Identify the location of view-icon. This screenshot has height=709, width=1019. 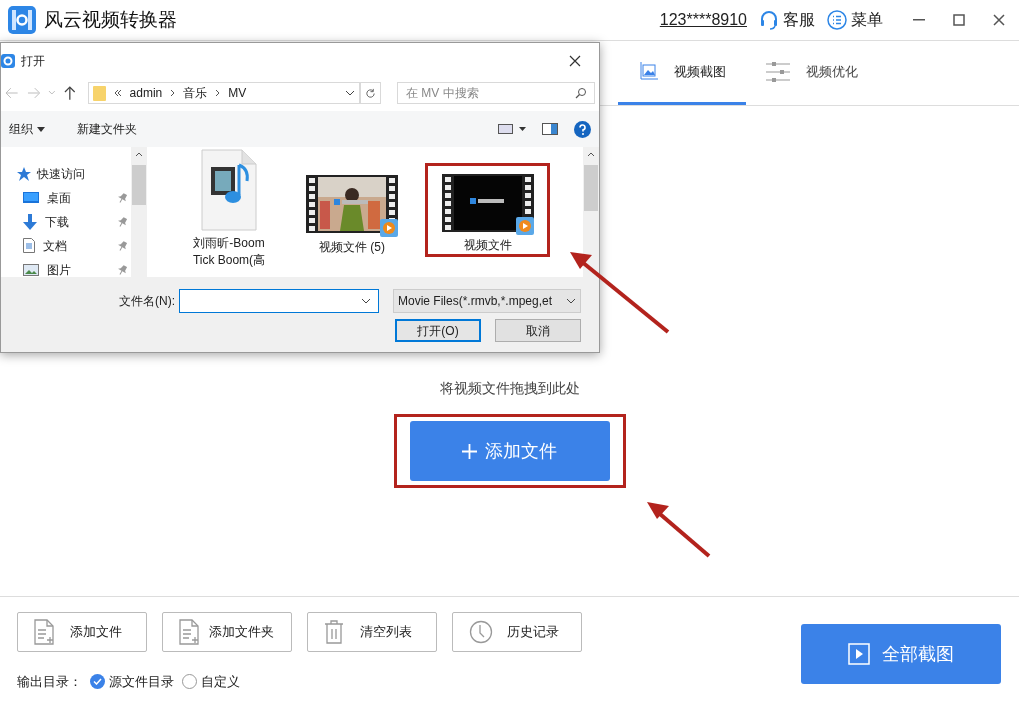
(512, 129).